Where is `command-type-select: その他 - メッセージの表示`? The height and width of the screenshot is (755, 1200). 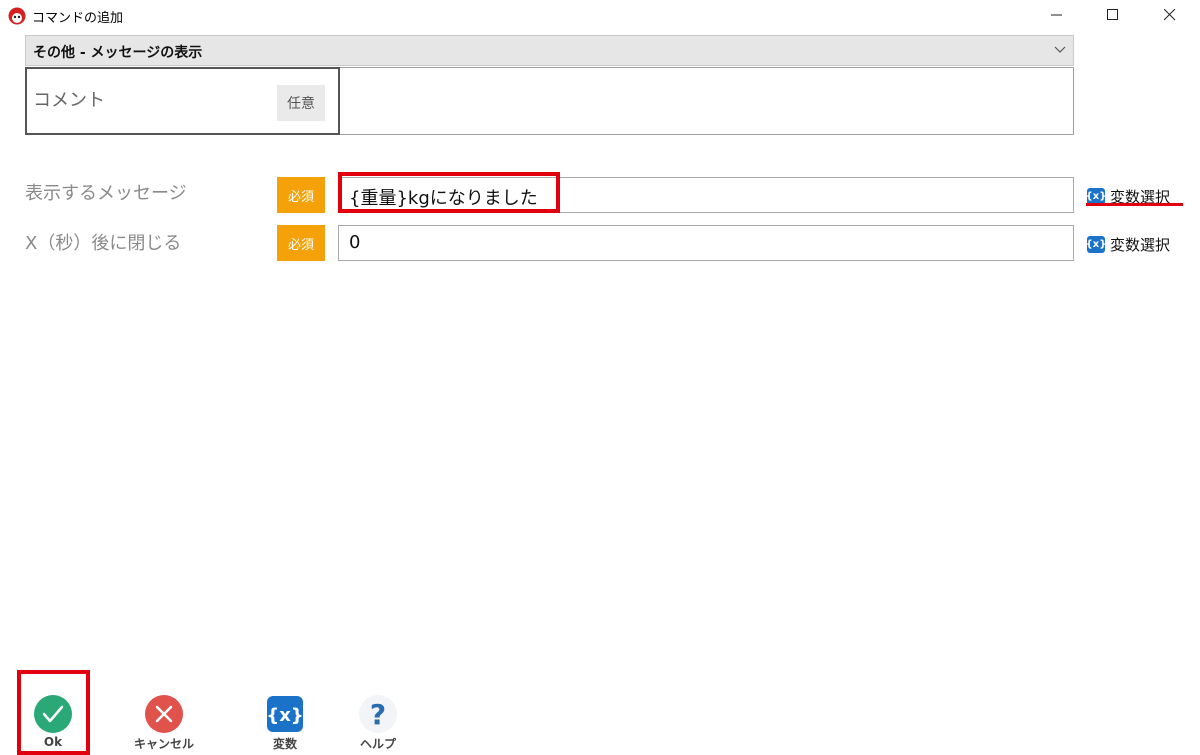
command-type-select: その他 - メッセージの表示 is located at coordinates (549, 50).